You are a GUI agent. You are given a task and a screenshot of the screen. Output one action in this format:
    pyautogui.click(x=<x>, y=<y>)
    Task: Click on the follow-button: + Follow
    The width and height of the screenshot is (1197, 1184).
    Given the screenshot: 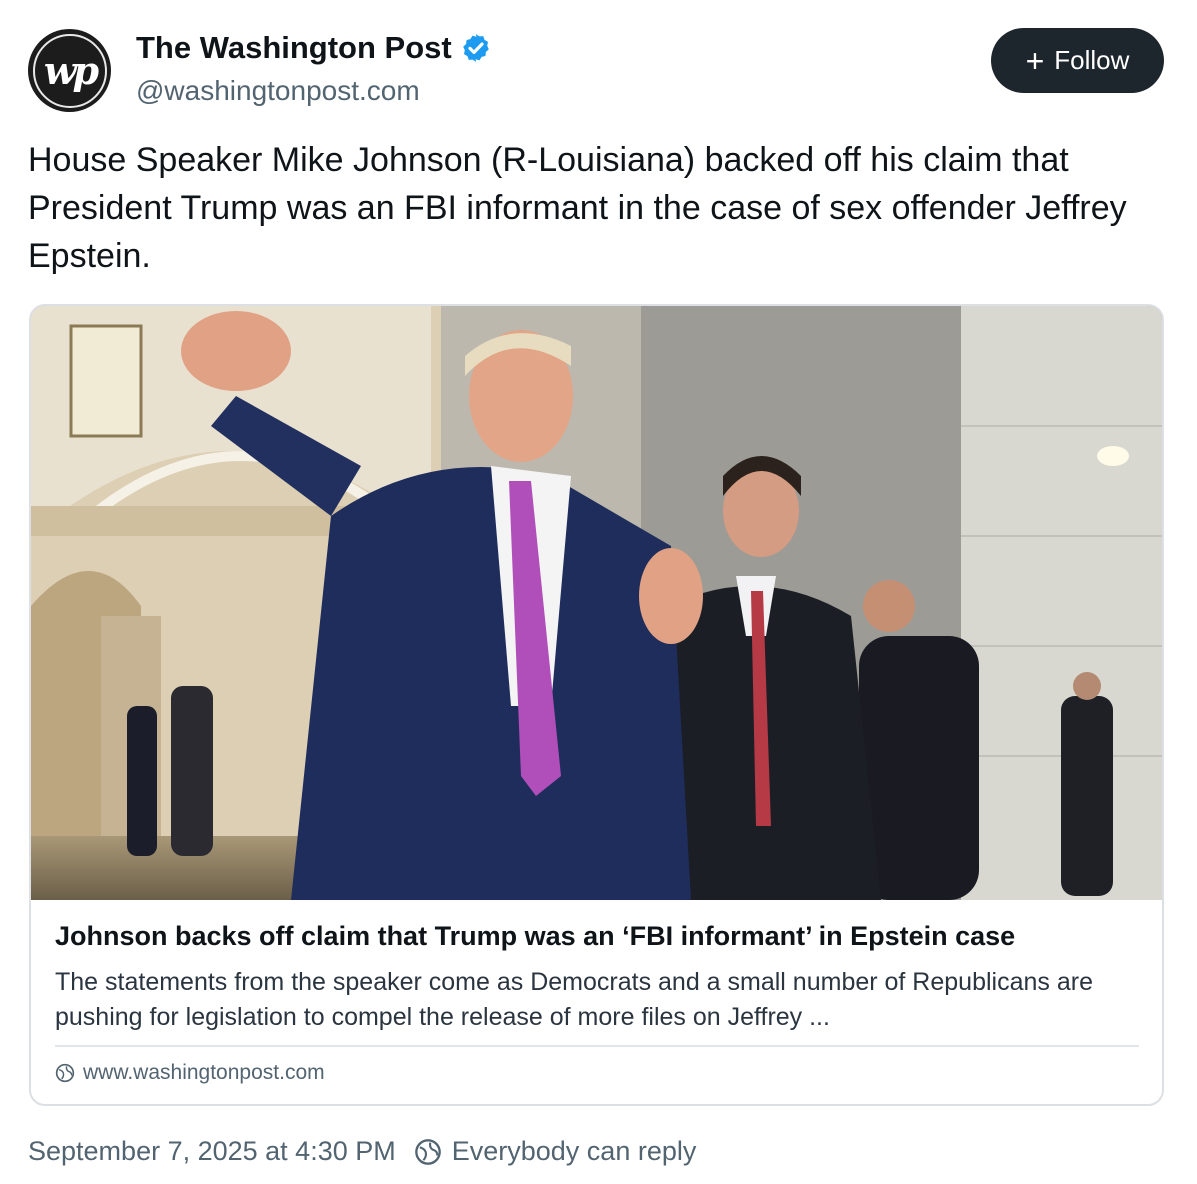 What is the action you would take?
    pyautogui.click(x=1077, y=60)
    